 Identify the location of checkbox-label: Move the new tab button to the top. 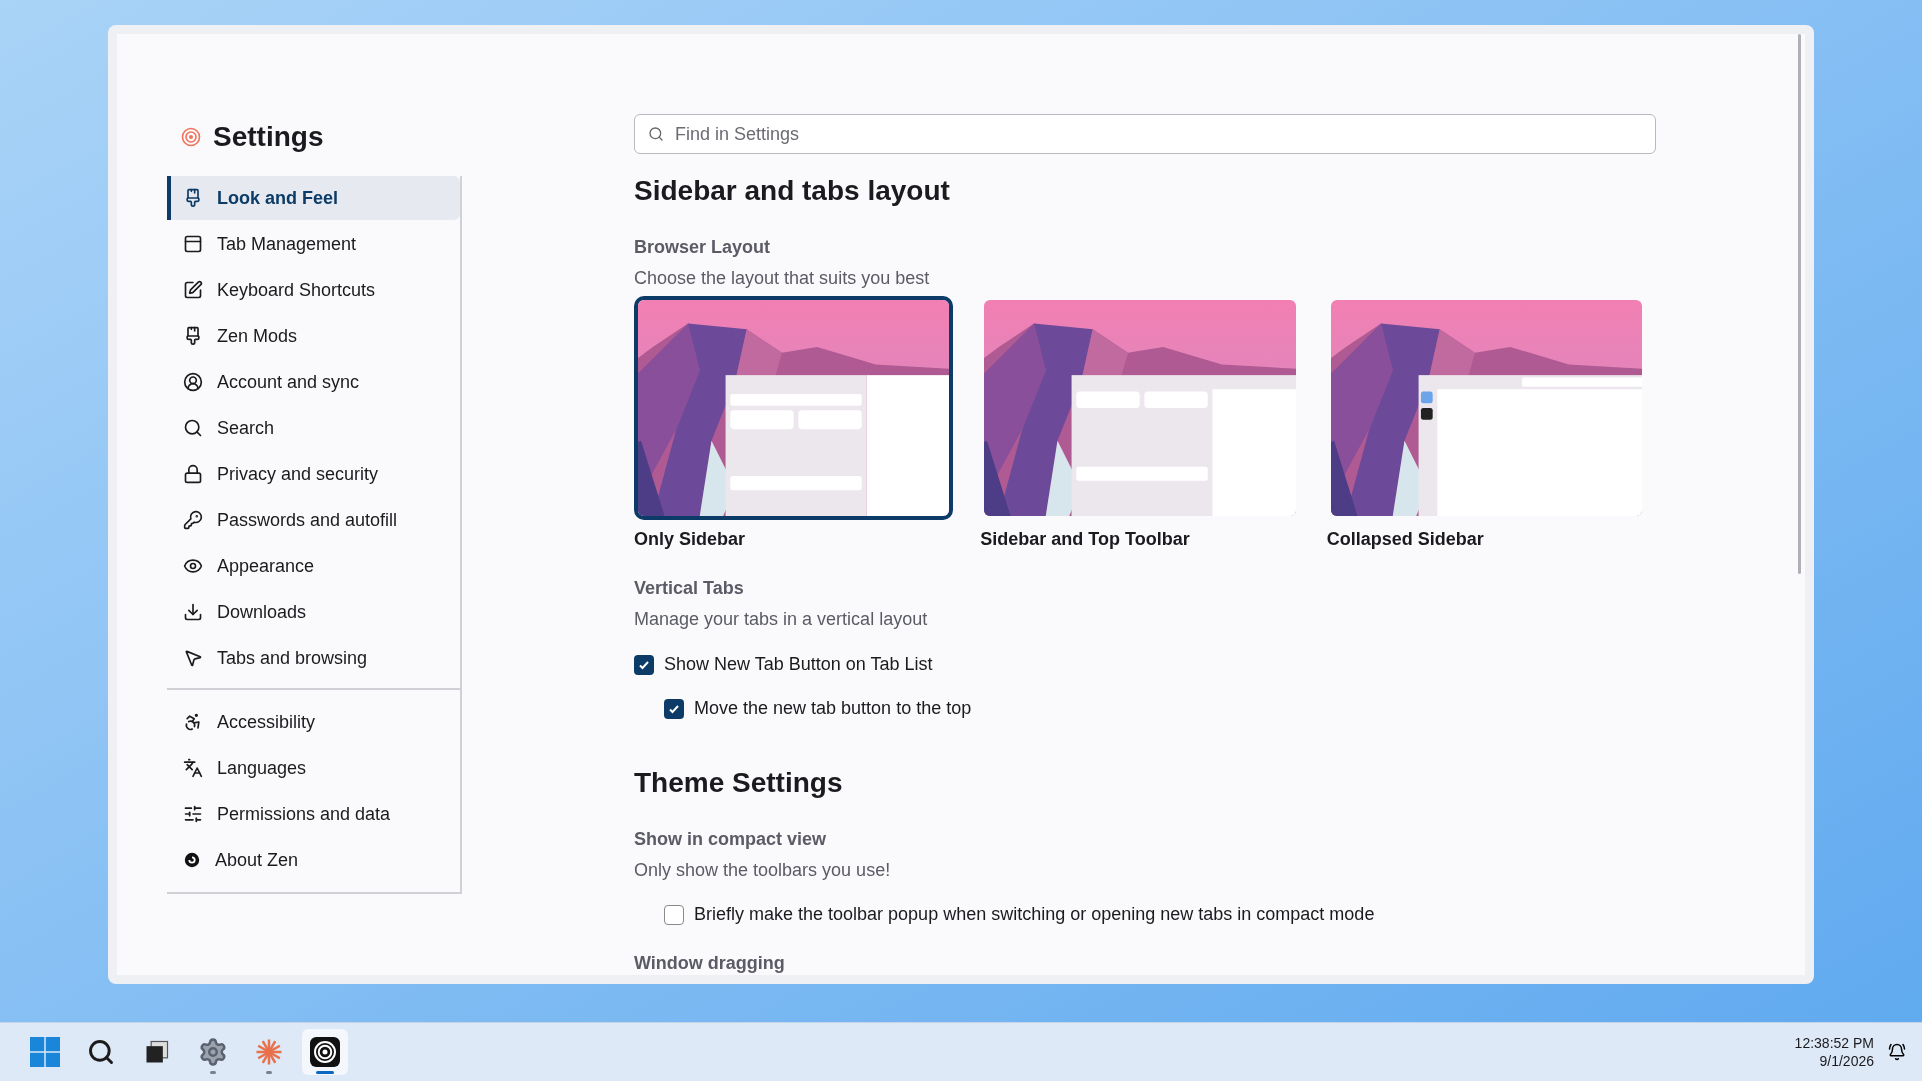
(833, 708).